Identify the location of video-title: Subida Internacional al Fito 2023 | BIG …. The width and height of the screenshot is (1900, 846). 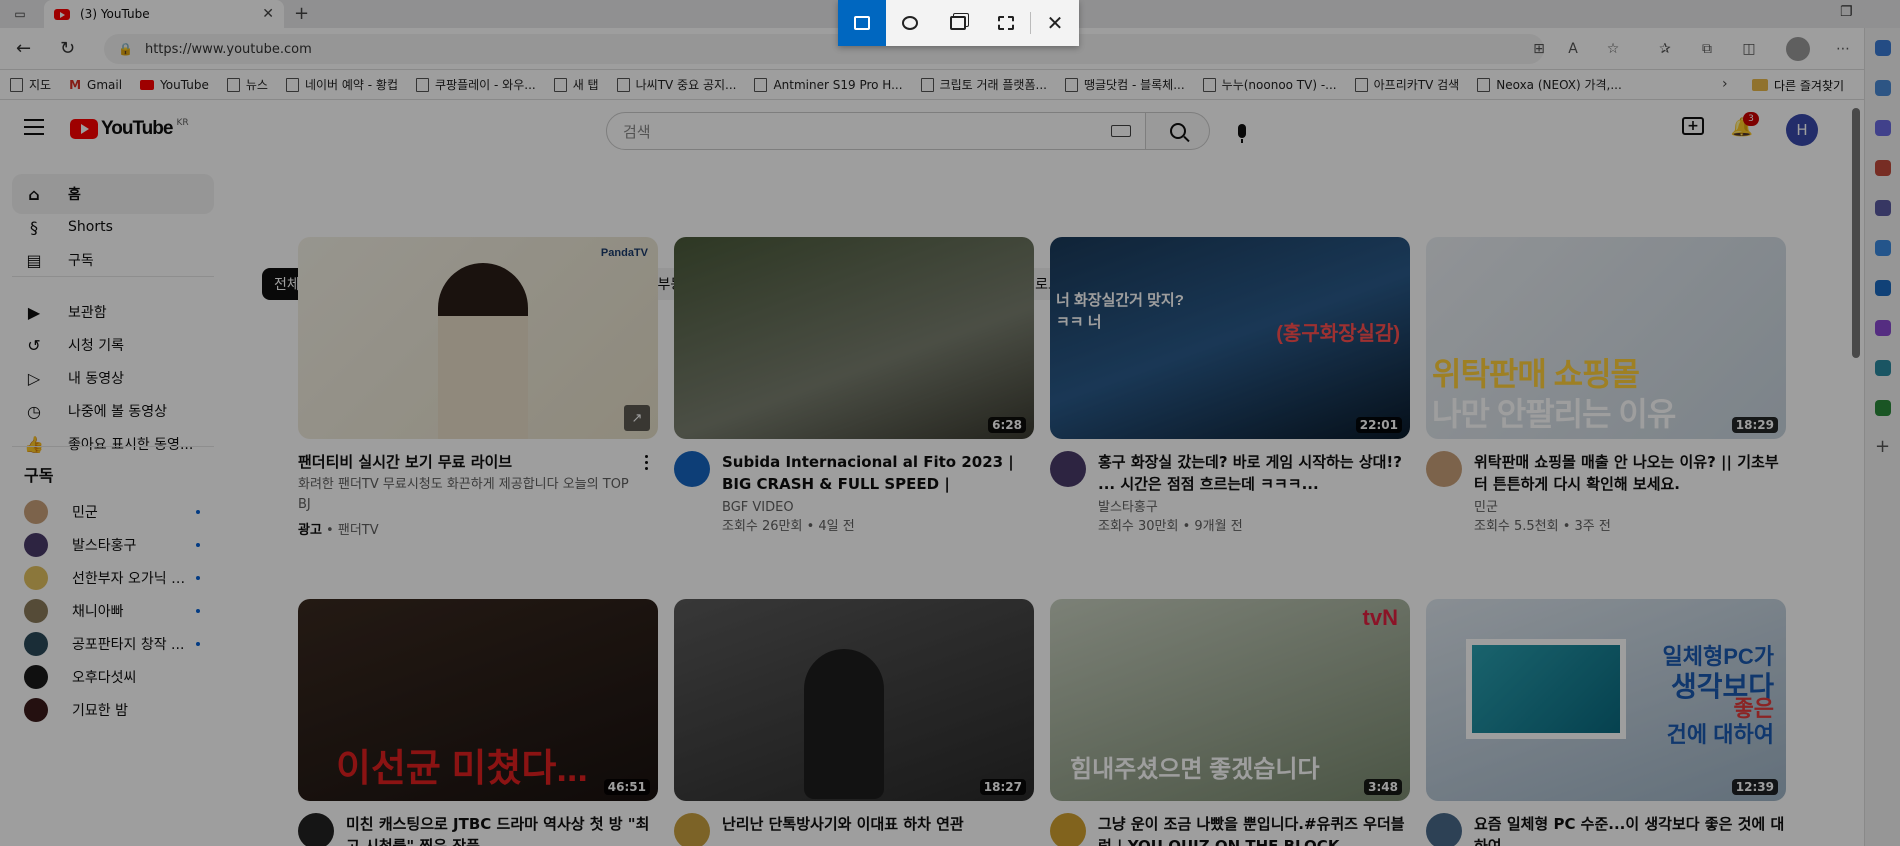
(878, 473).